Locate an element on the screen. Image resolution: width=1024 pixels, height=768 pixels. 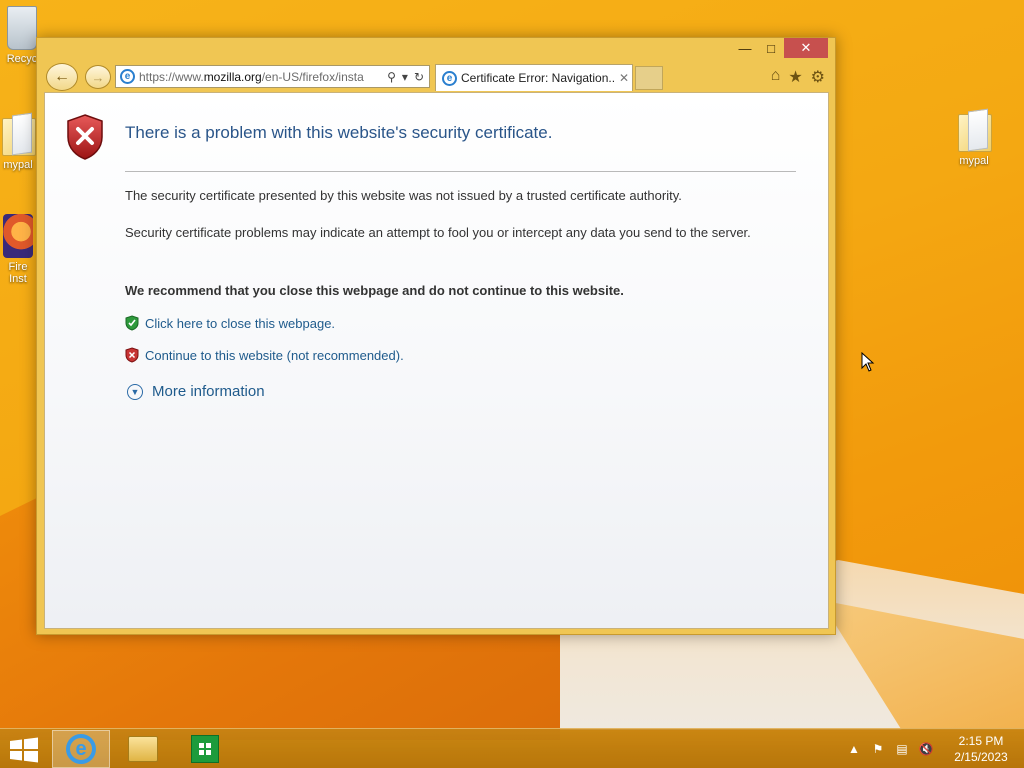
internet-explorer-icon: e is located at coordinates (81, 749).